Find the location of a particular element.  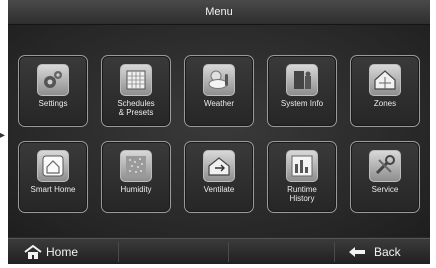

tile-runtime-history: Runtime History is located at coordinates (302, 177).